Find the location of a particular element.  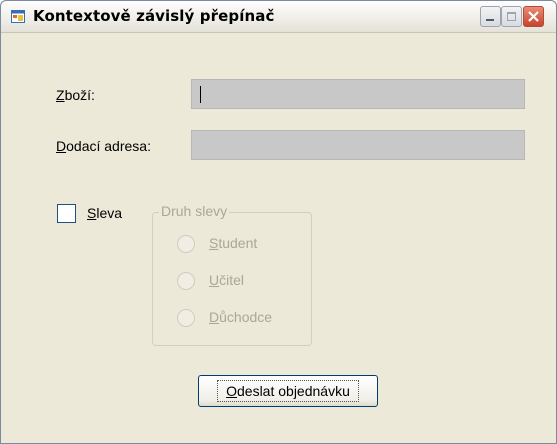

sleva-label-text: leva is located at coordinates (109, 213).